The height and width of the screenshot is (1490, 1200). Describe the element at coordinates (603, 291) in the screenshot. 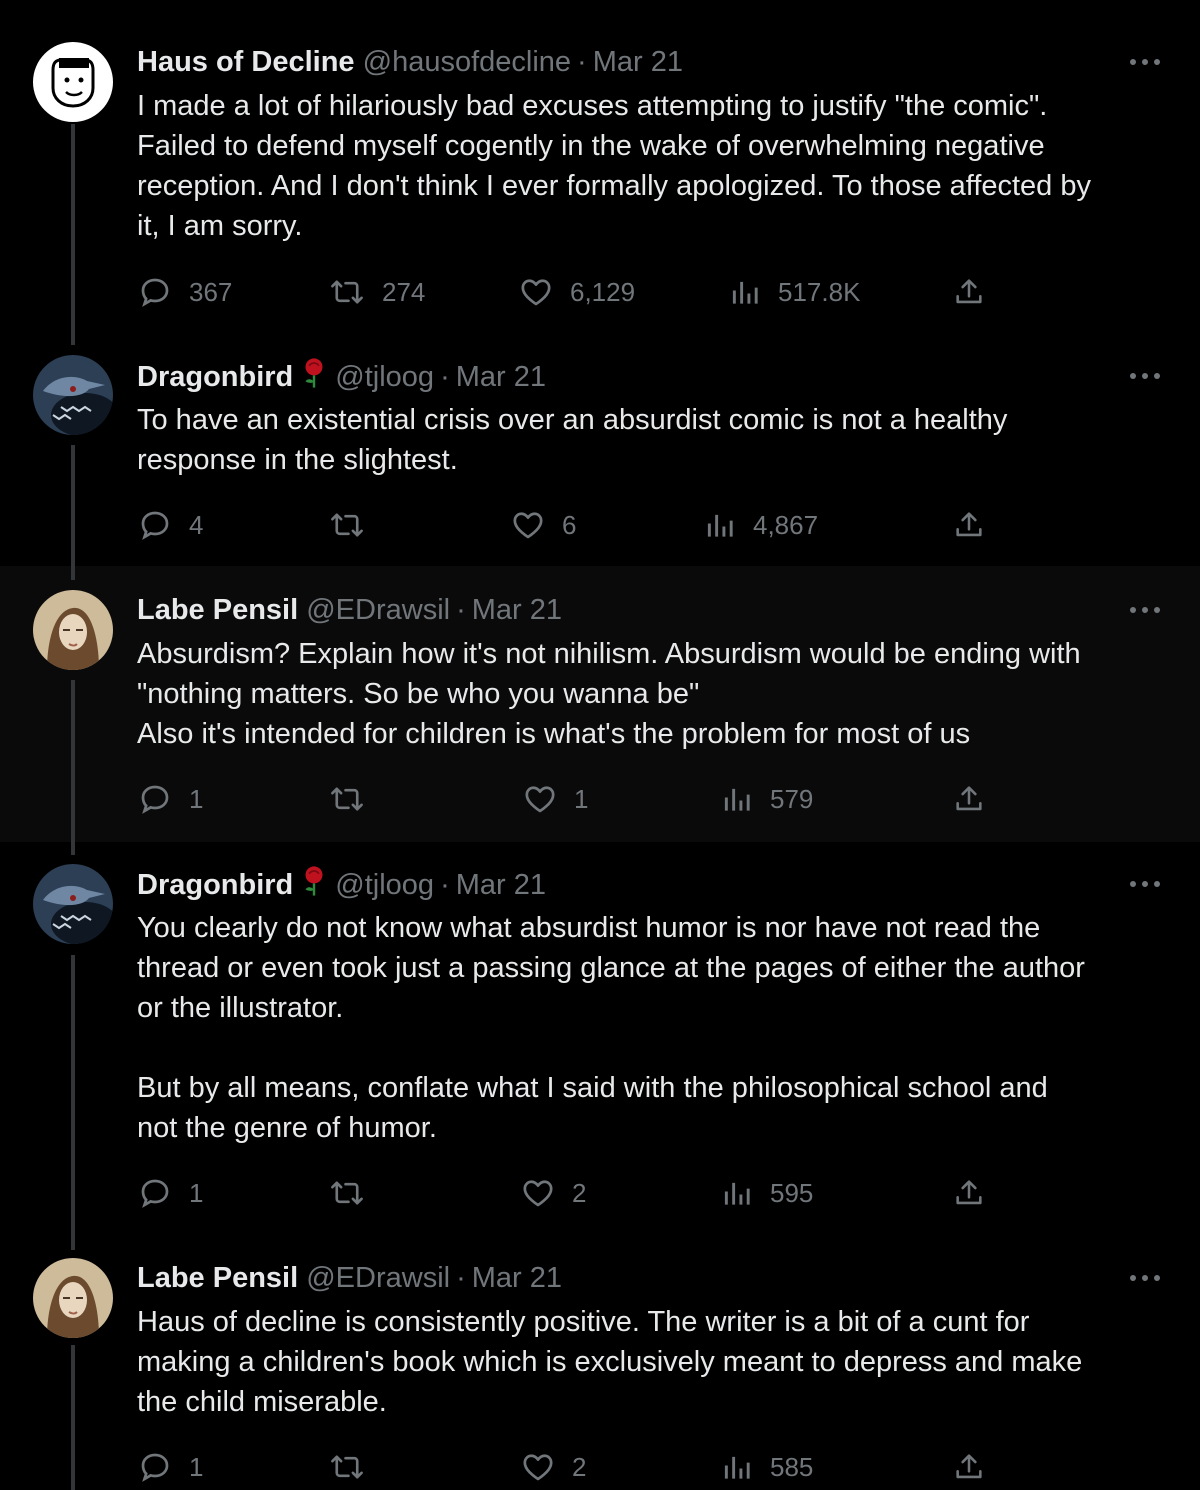

I see `like-count: 6,129` at that location.